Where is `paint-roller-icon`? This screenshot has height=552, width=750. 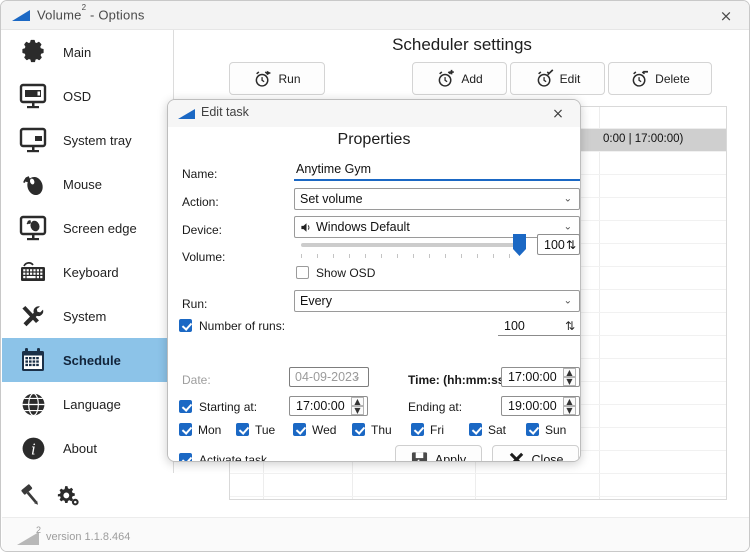
paint-roller-icon is located at coordinates (30, 495).